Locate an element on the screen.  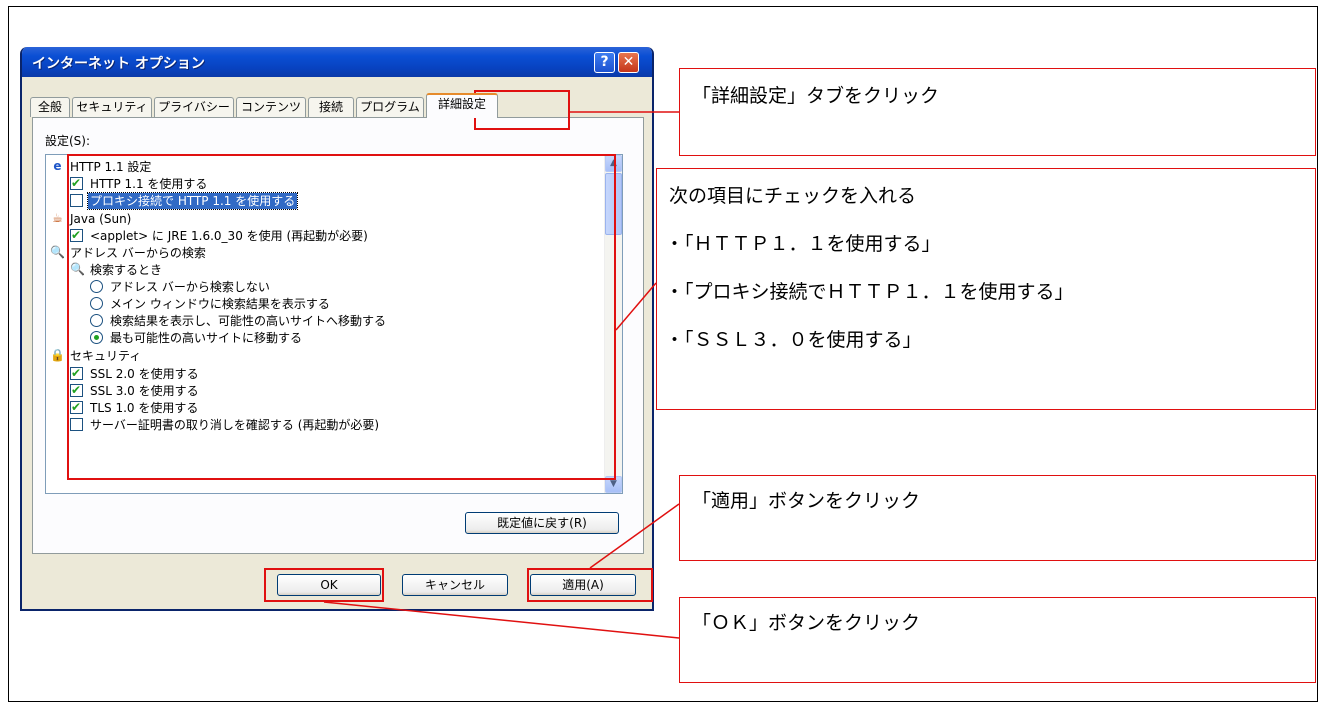
ok-callout-text: 「ＯＫ」ボタンをクリック is located at coordinates (806, 623).